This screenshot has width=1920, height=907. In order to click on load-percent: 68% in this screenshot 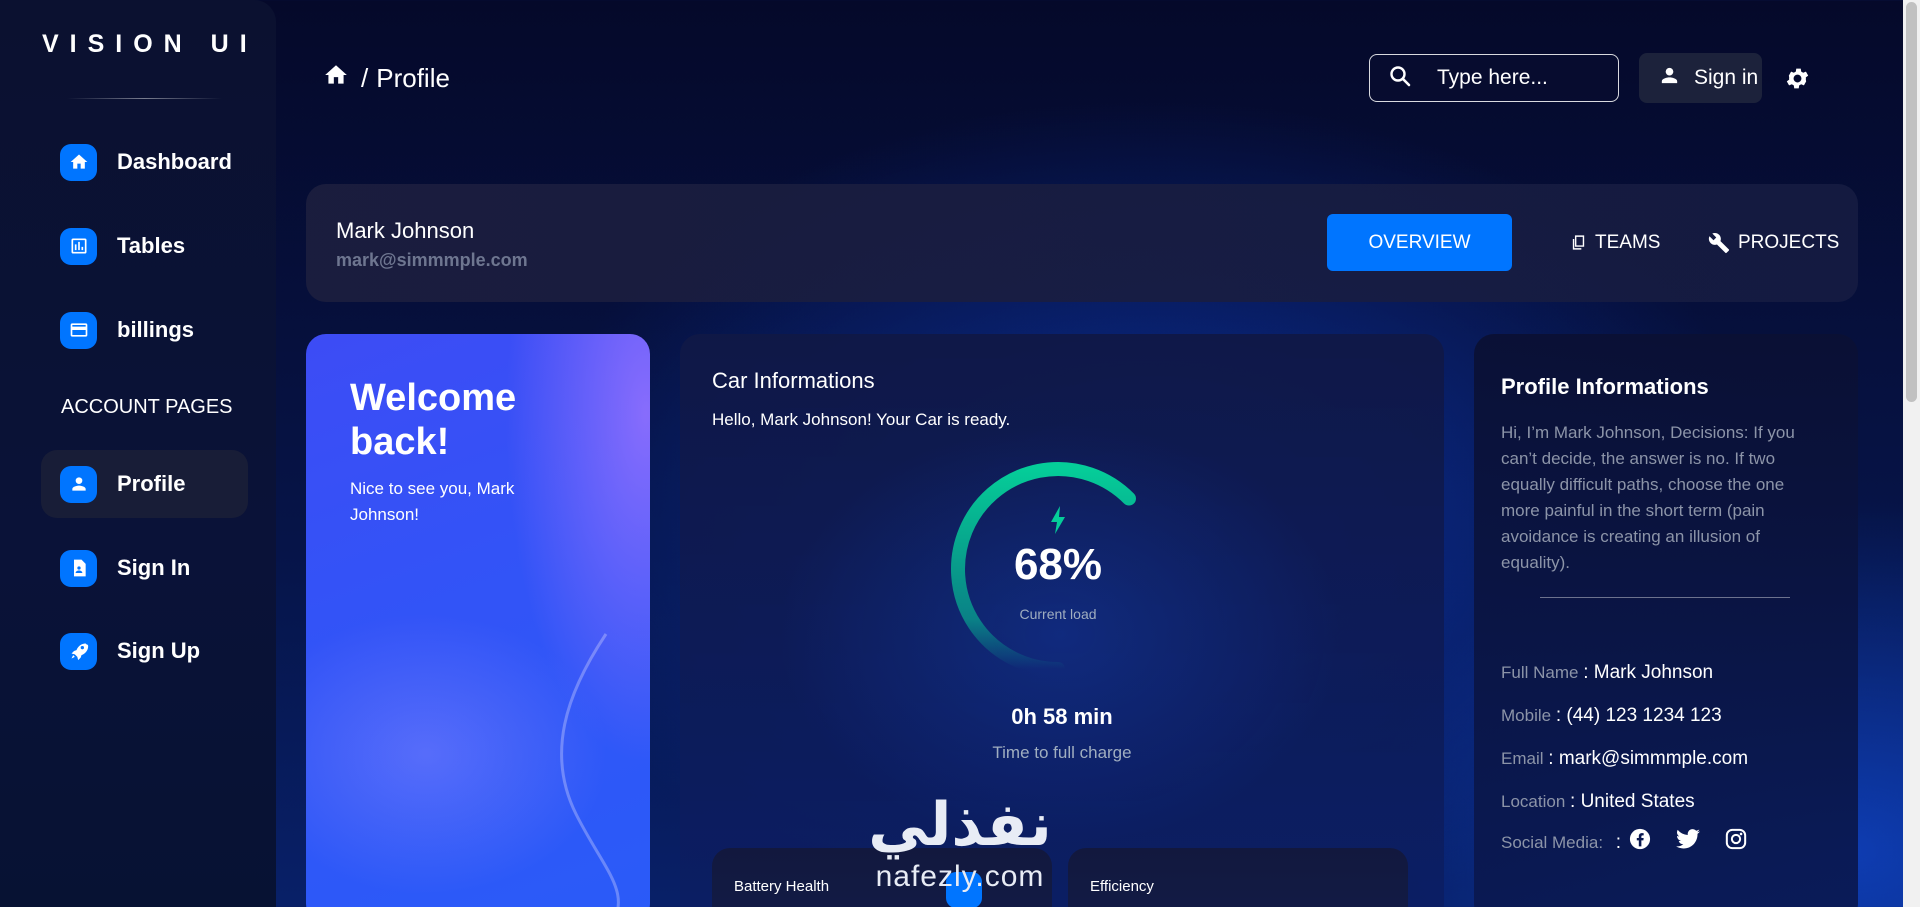, I will do `click(1058, 564)`.